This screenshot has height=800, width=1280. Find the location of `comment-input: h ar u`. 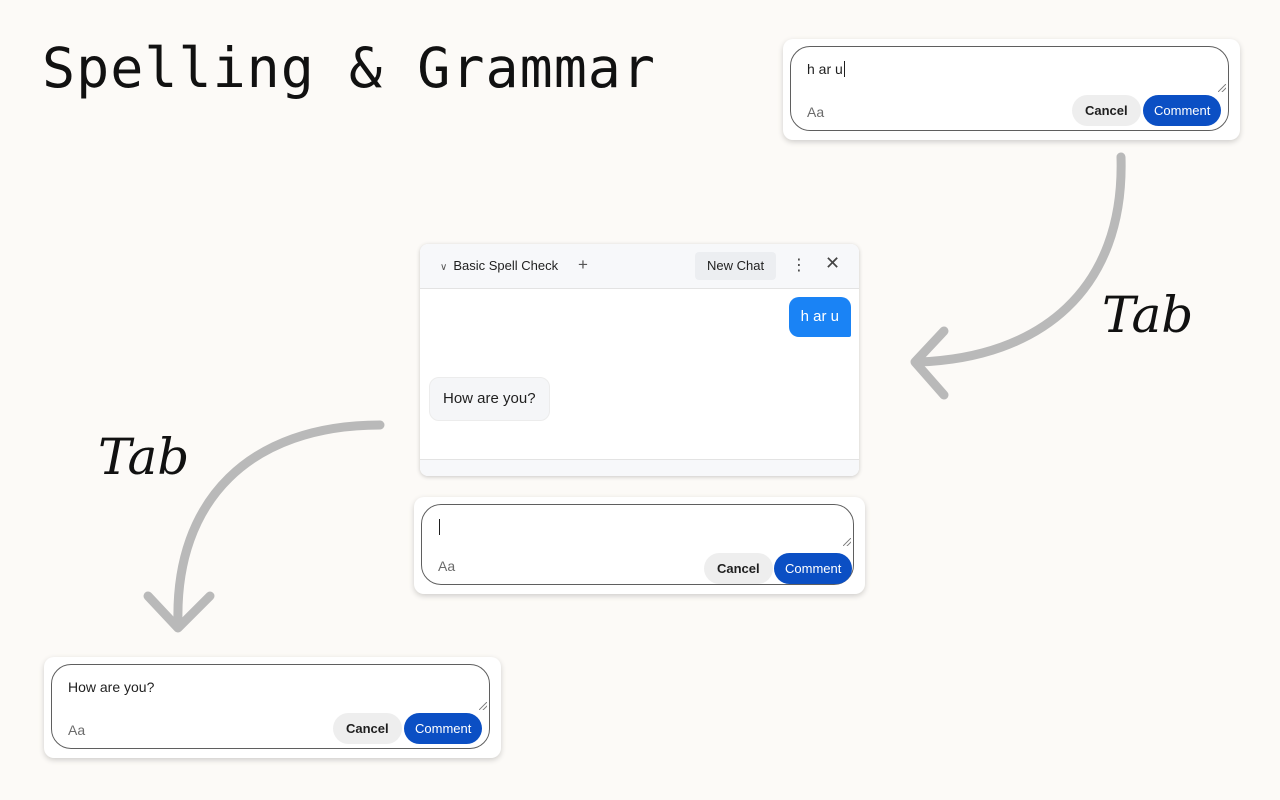

comment-input: h ar u is located at coordinates (826, 69).